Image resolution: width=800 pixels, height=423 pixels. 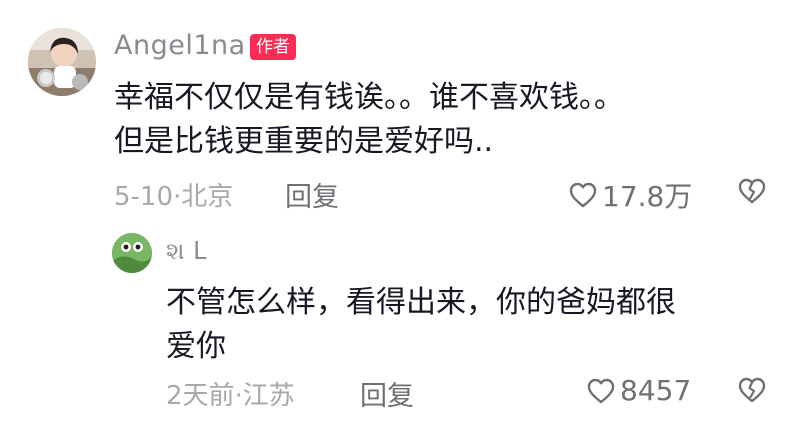 What do you see at coordinates (421, 324) in the screenshot?
I see `comment-text: 不管怎么样，看得出来，你的爸妈都很 爱你` at bounding box center [421, 324].